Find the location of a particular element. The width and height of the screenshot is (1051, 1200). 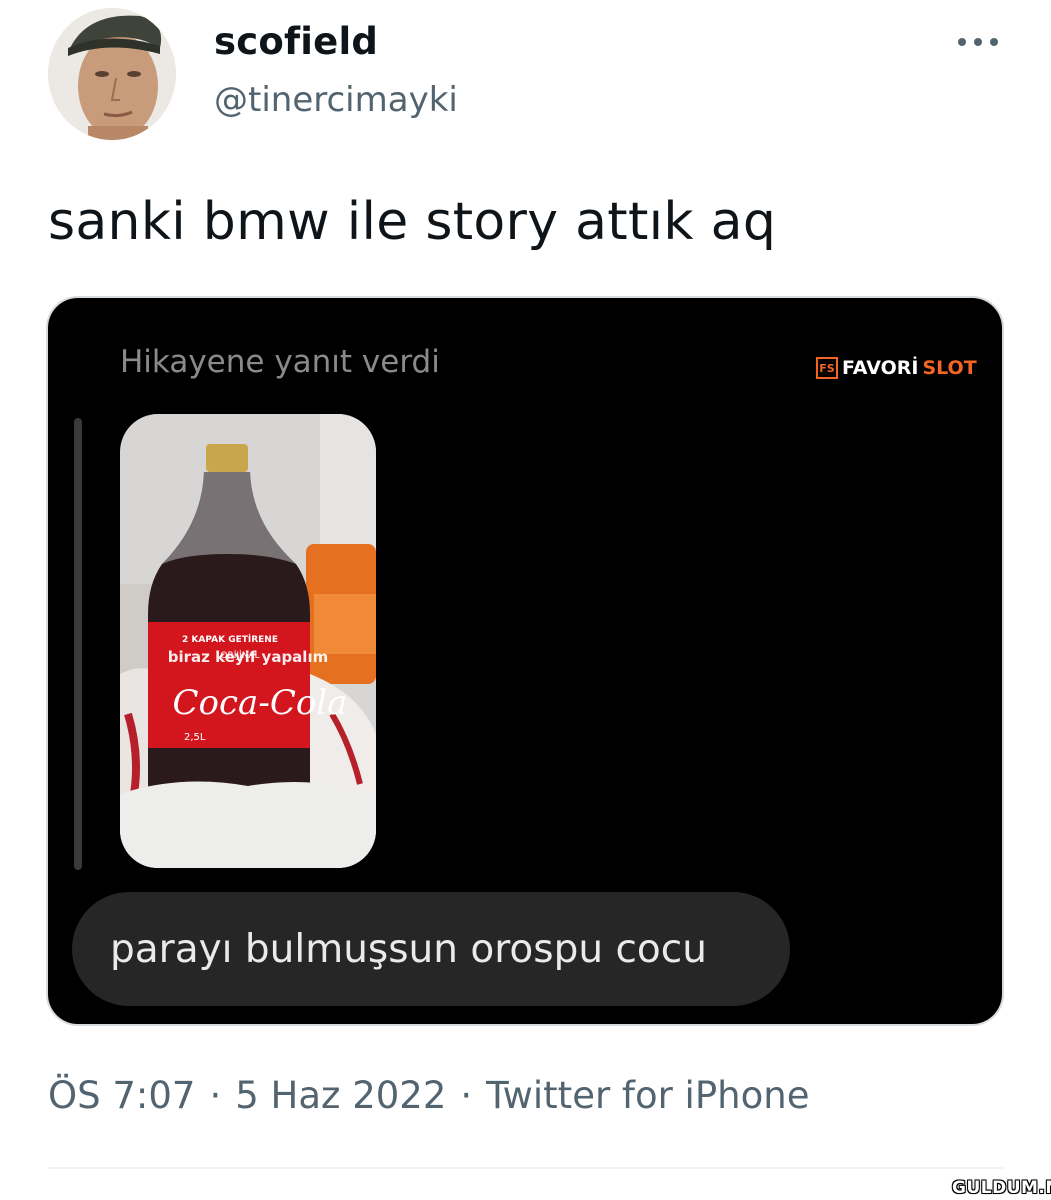

site-watermark: GULDUM.NET is located at coordinates (1001, 1188).